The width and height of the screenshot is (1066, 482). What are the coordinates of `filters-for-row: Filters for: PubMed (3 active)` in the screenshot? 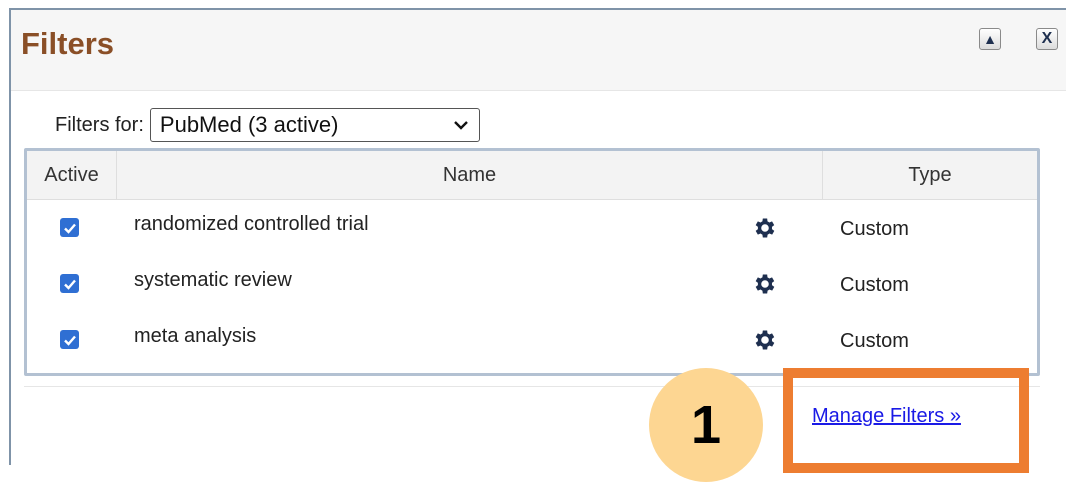 It's located at (267, 125).